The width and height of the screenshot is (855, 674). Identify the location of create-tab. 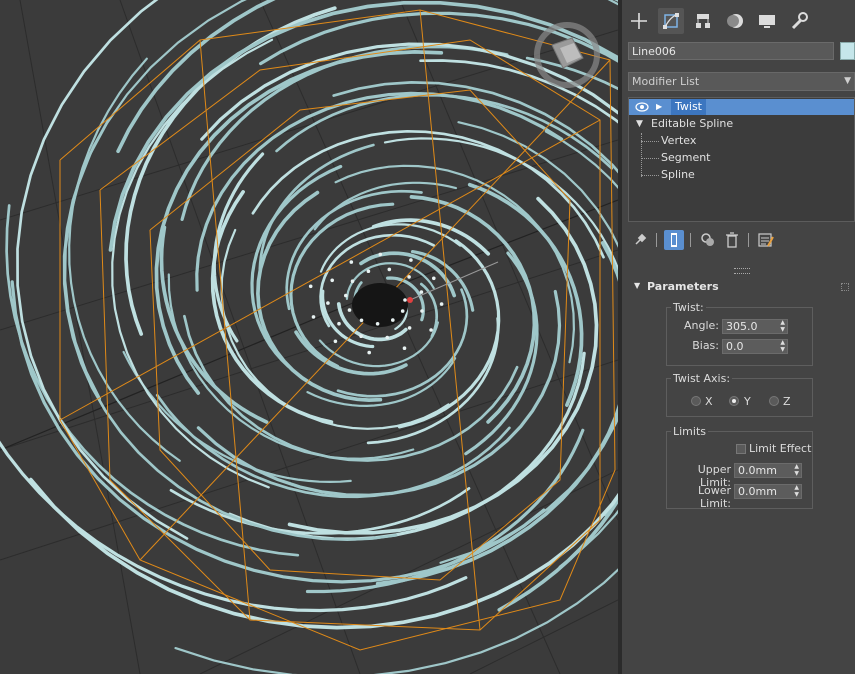
(639, 21).